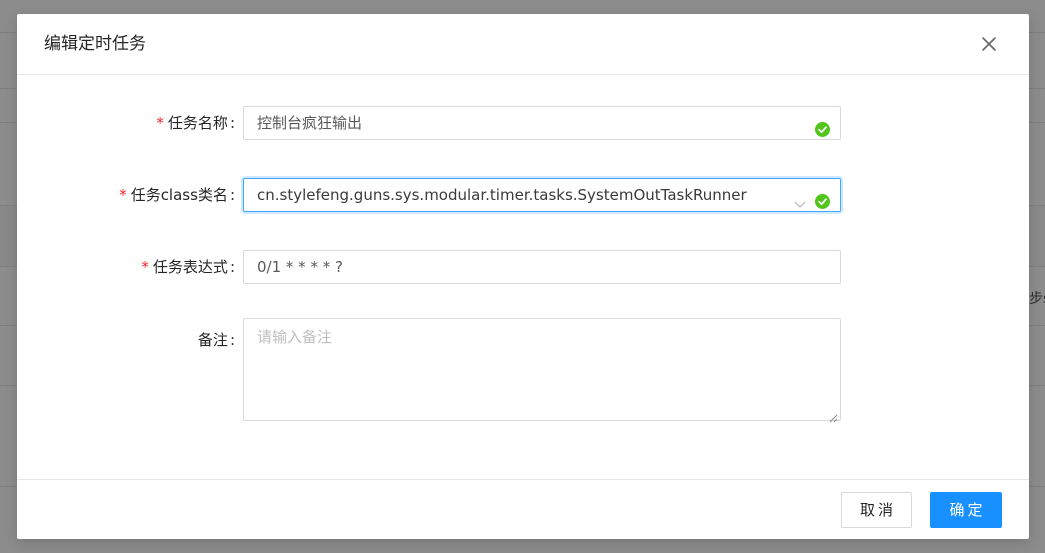 This screenshot has height=553, width=1045. I want to click on form-row-cron: * 任务表达式: 0/1 * * * * ?, so click(523, 267).